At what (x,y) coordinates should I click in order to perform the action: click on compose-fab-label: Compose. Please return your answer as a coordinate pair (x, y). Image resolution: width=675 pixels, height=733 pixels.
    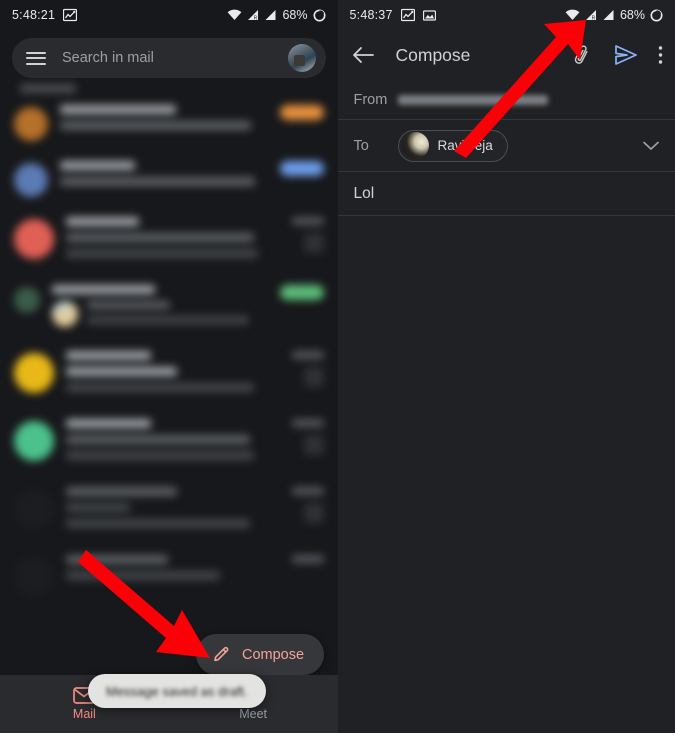
    Looking at the image, I should click on (273, 654).